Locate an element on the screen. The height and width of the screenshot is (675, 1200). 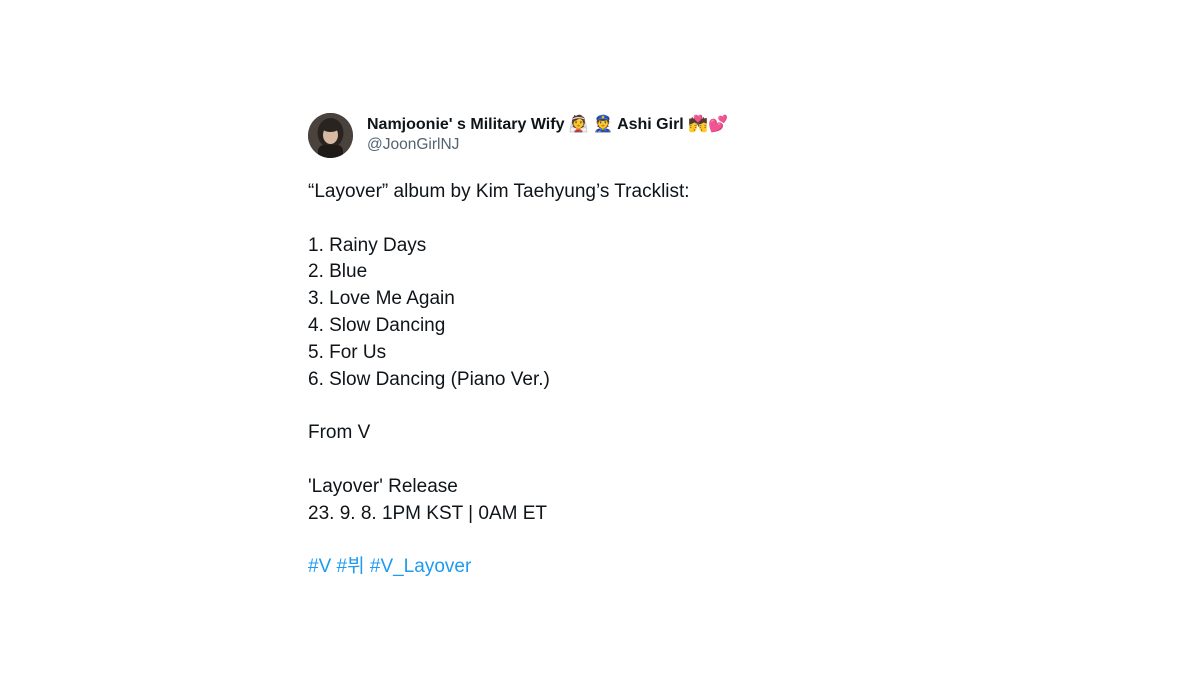
track-item: 2. Blue is located at coordinates (338, 272).